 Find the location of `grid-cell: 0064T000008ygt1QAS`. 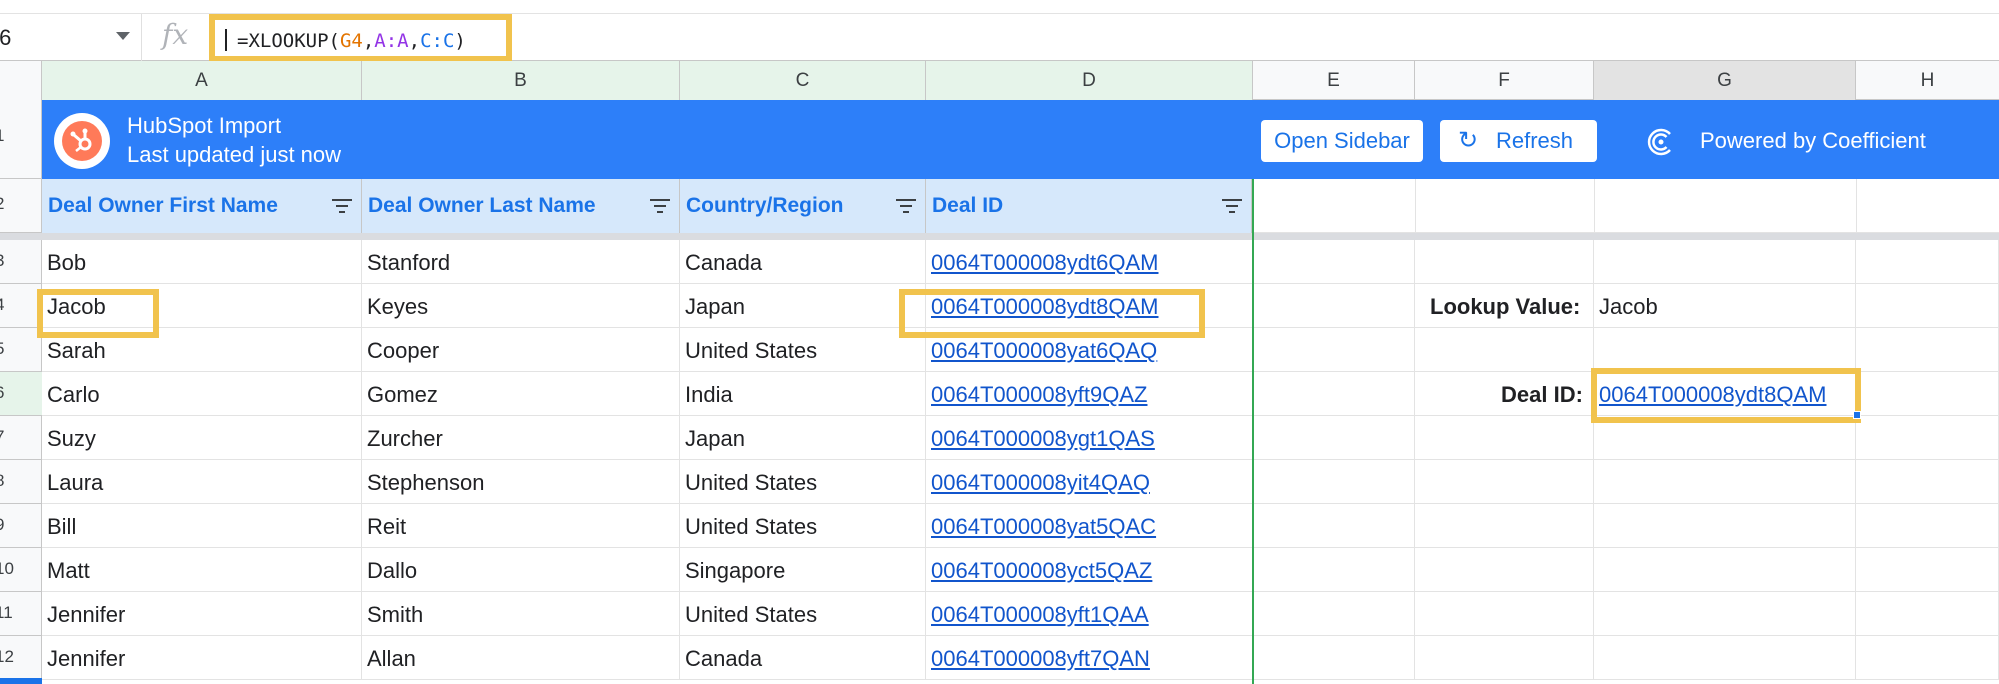

grid-cell: 0064T000008ygt1QAS is located at coordinates (1089, 438).